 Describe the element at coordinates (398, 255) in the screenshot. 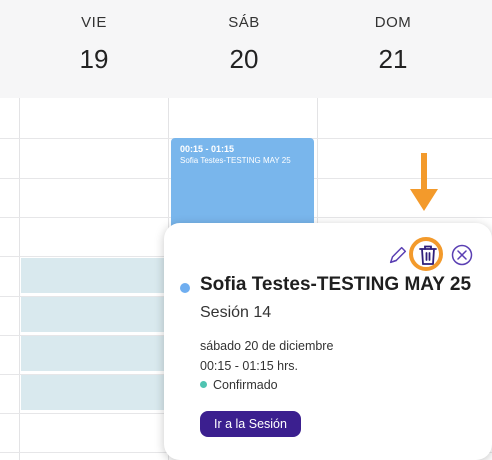

I see `edit-icon` at that location.